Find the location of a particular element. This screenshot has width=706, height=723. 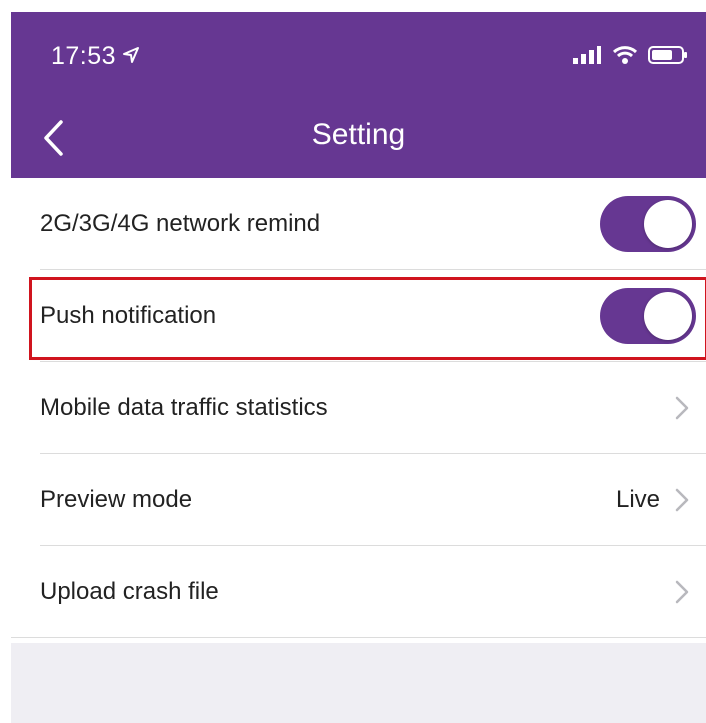

setting-label: Preview mode is located at coordinates (116, 499).